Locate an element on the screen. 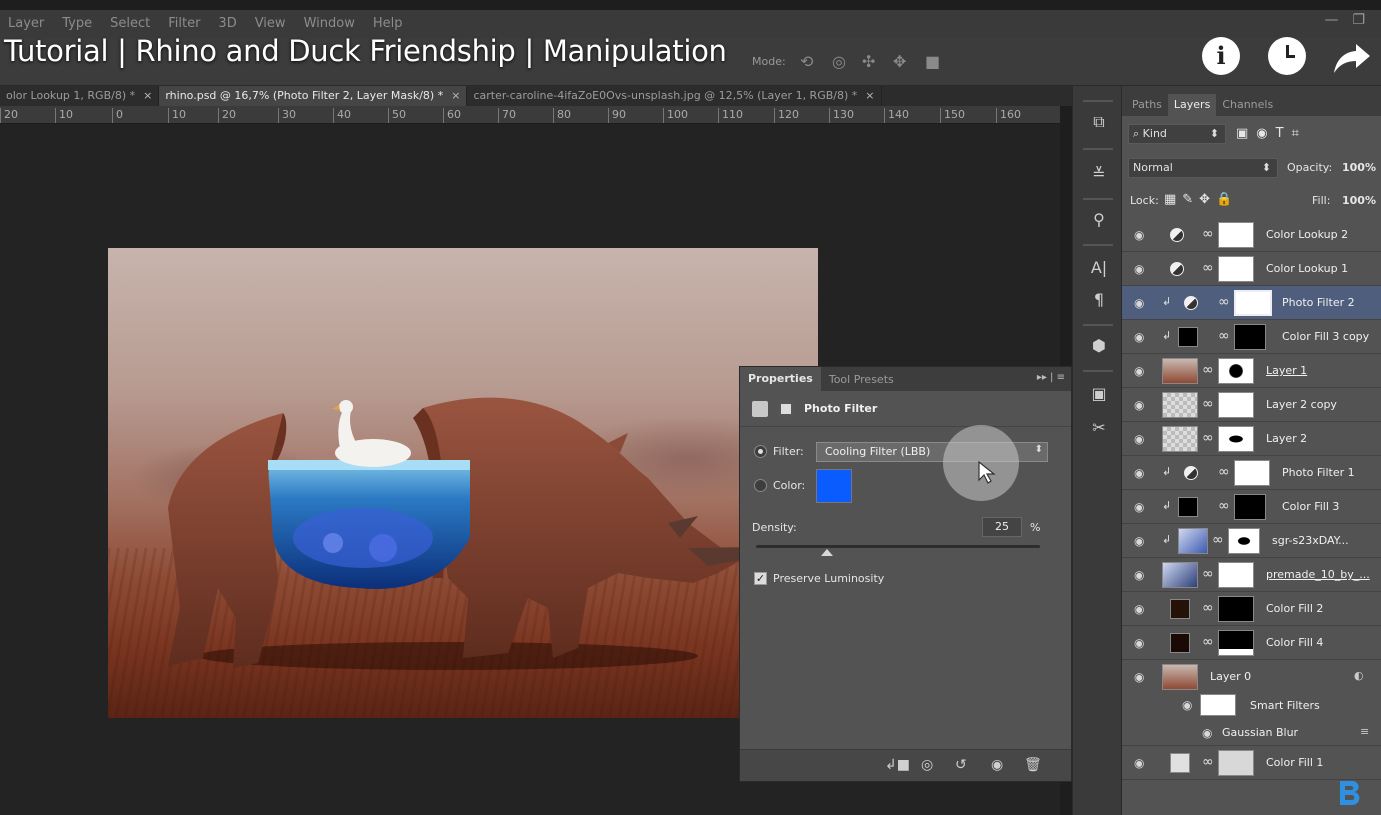 This screenshot has width=1381, height=815. menu-help: Help is located at coordinates (388, 23).